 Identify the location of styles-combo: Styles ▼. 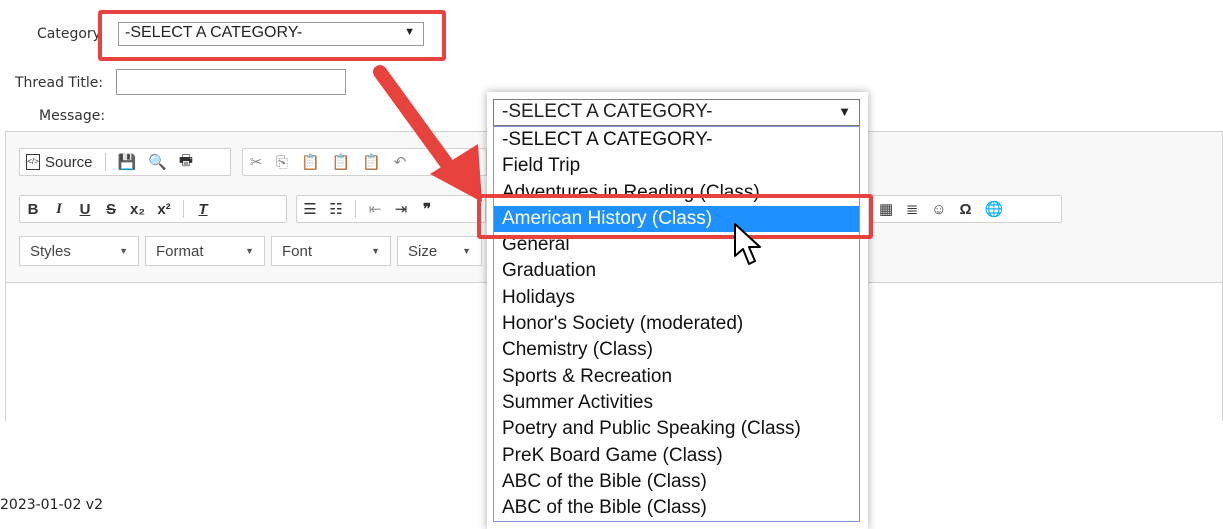
(79, 251).